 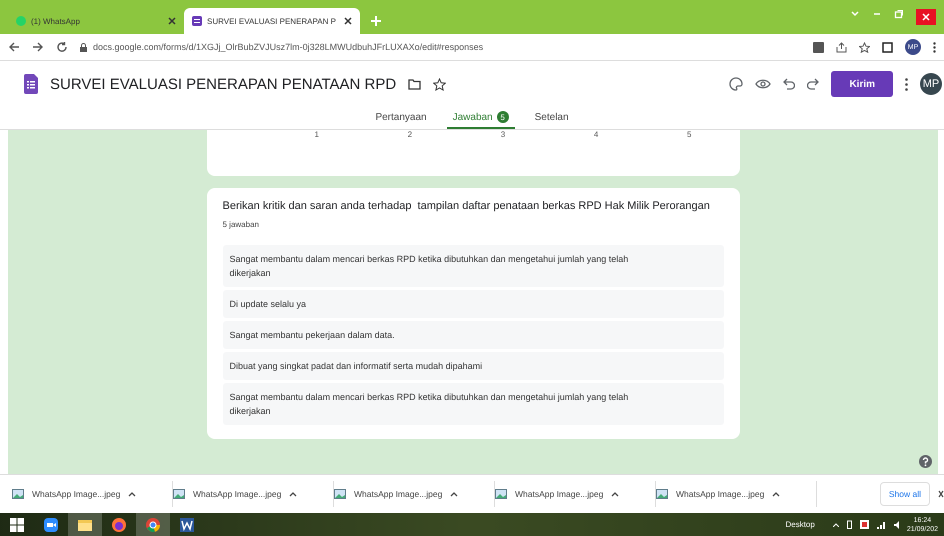 I want to click on scale-label: 1, so click(x=316, y=135).